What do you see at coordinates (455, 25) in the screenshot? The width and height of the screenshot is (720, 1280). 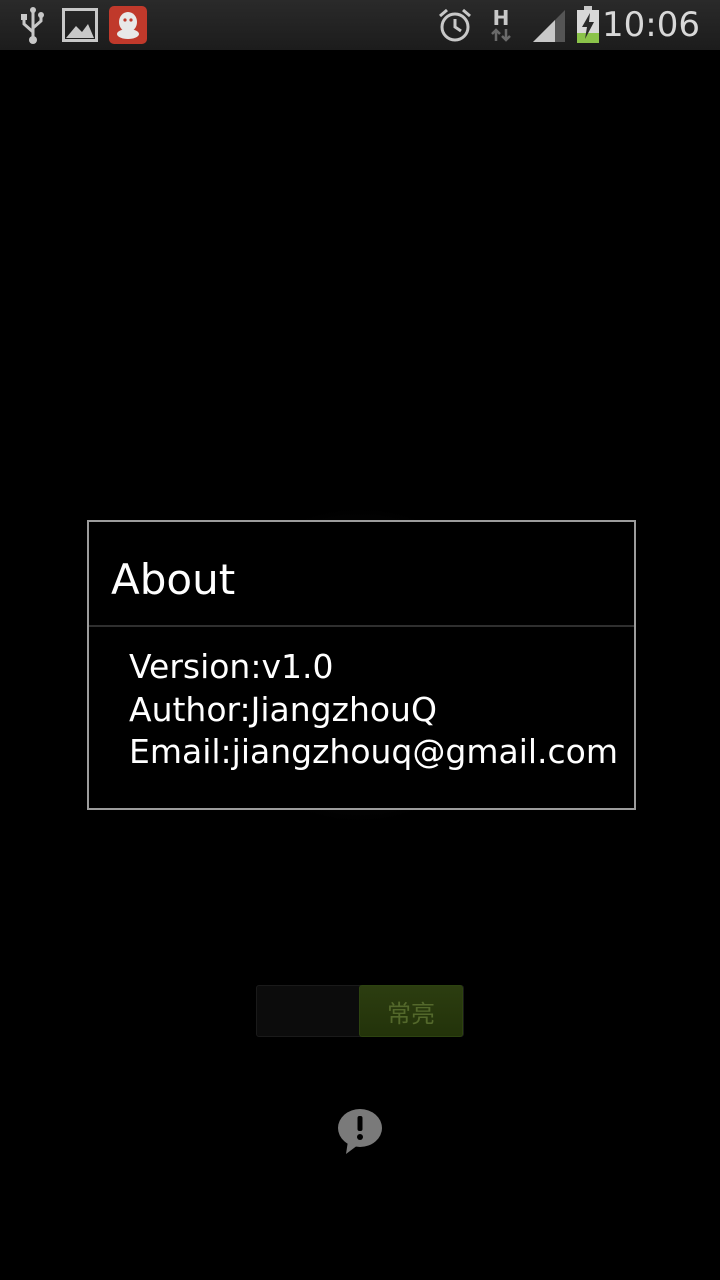 I see `alarm-icon` at bounding box center [455, 25].